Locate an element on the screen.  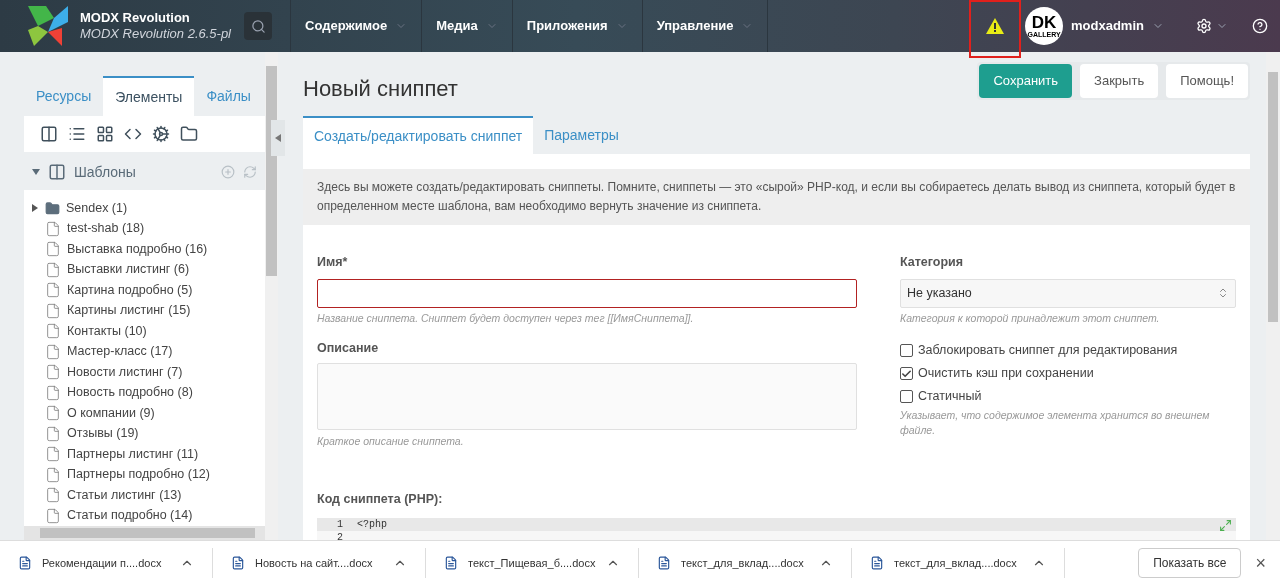
select-arrows-icon is located at coordinates (1223, 293).